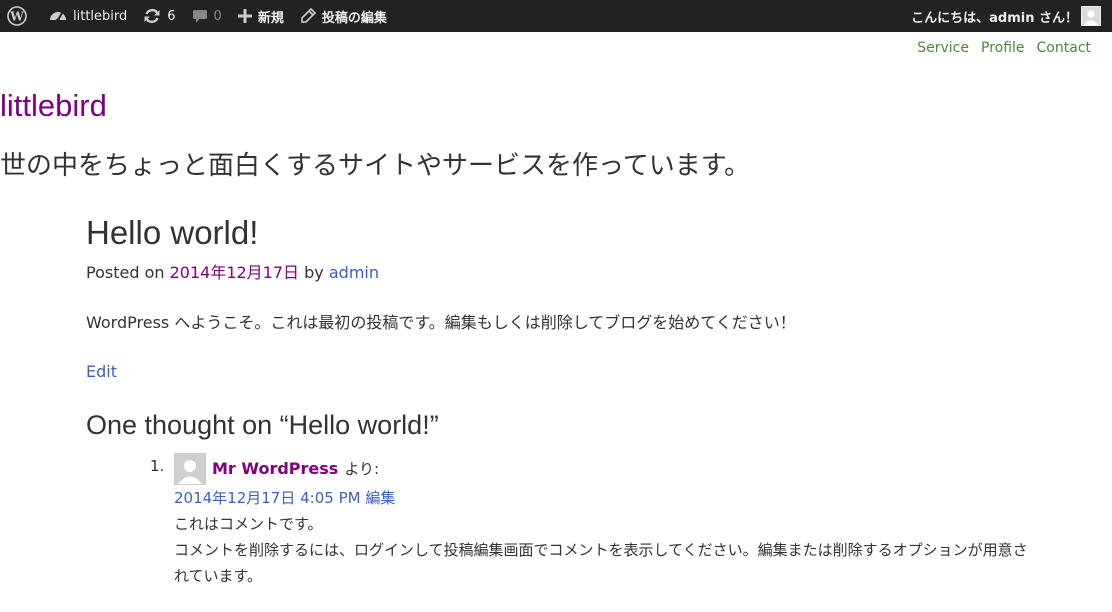 The image size is (1112, 612). I want to click on nav-item-profile: Profile, so click(1003, 48).